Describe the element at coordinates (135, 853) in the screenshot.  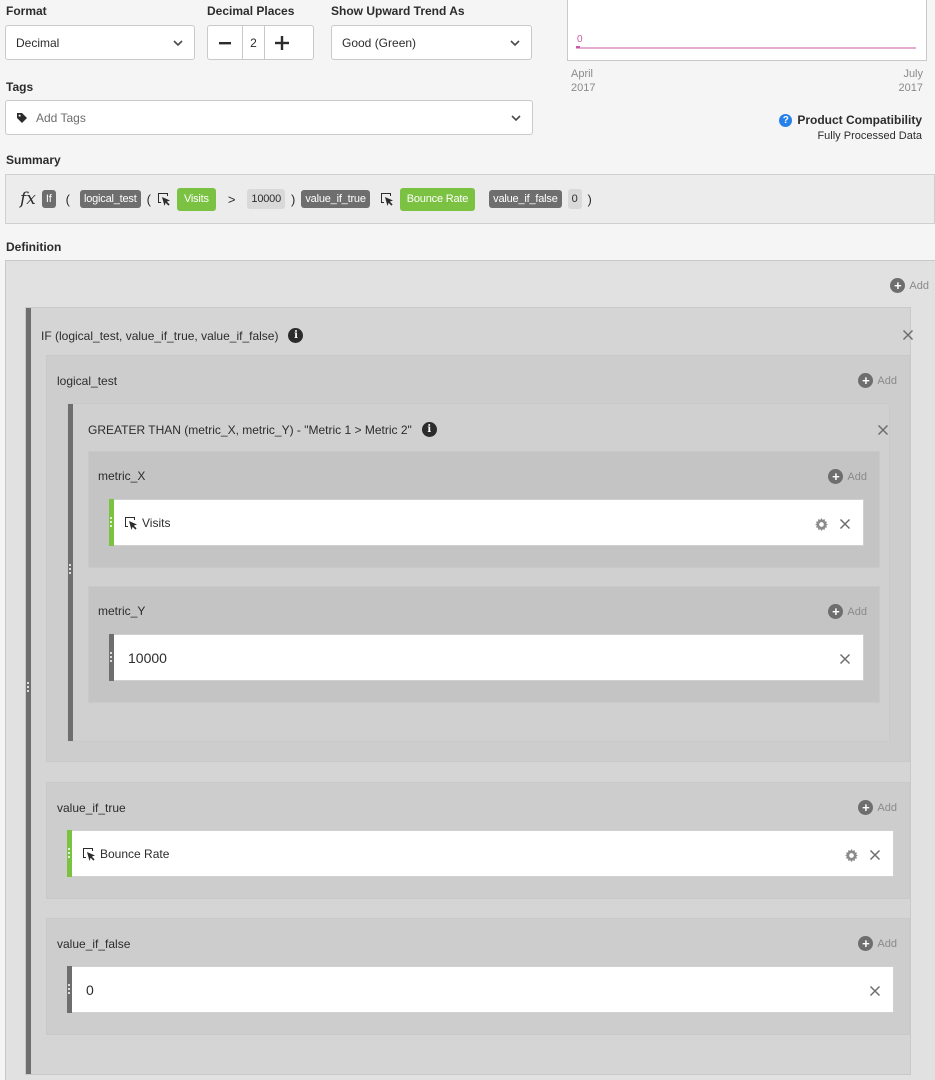
I see `value-if-true-item-label: Bounce Rate` at that location.